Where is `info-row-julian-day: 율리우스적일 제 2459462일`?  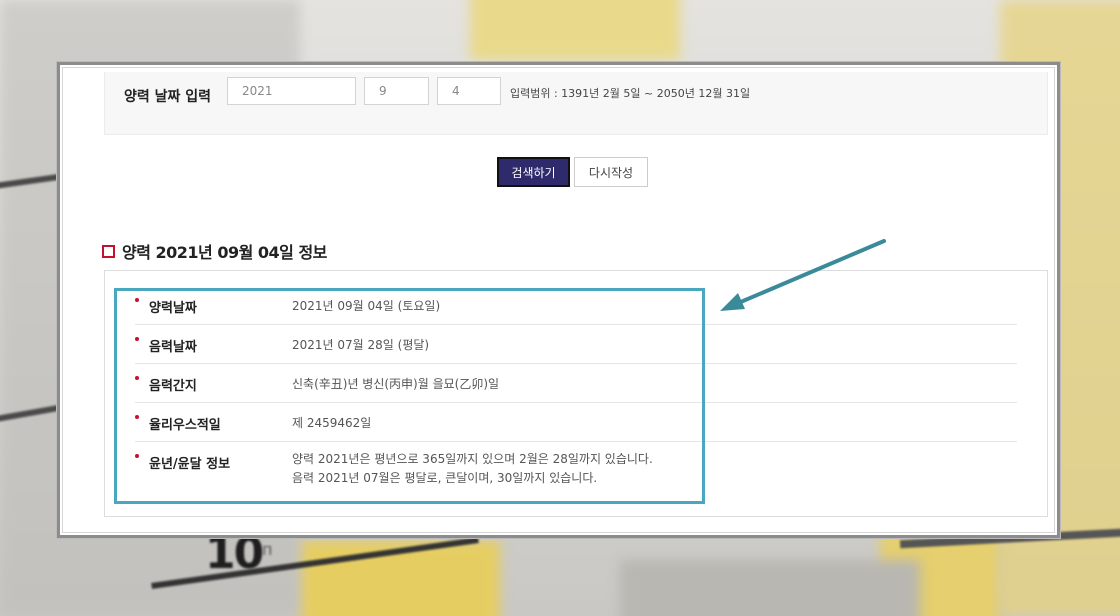 info-row-julian-day: 율리우스적일 제 2459462일 is located at coordinates (576, 422).